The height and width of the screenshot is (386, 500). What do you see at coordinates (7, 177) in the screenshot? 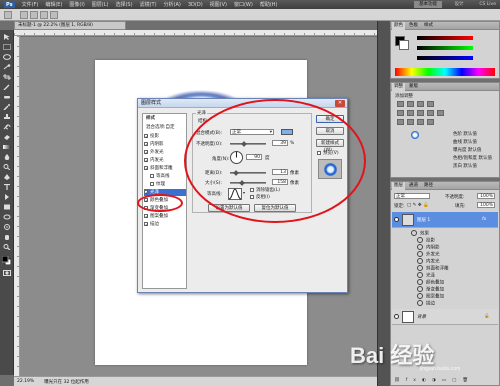
I see `pen-tool-icon` at bounding box center [7, 177].